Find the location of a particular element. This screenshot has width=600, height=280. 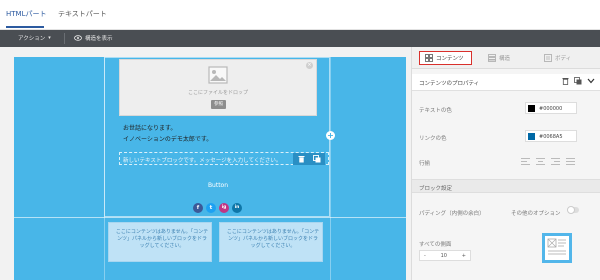

editor-toolbar: アクション ▾ 構造を表示 is located at coordinates (300, 38).